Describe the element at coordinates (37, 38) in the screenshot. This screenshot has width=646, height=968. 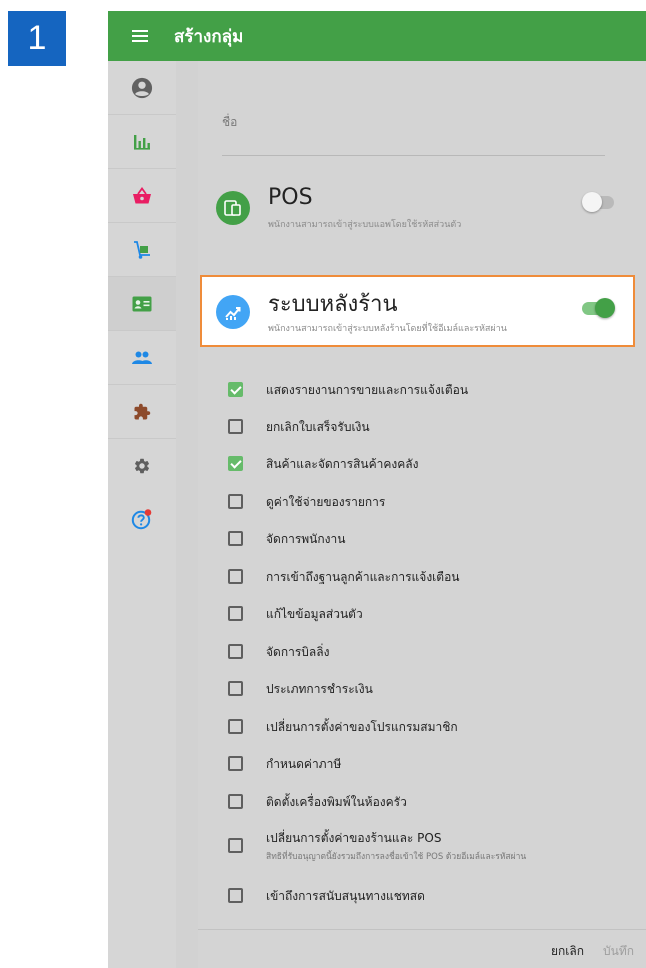
I see `step-number-badge: 1` at that location.